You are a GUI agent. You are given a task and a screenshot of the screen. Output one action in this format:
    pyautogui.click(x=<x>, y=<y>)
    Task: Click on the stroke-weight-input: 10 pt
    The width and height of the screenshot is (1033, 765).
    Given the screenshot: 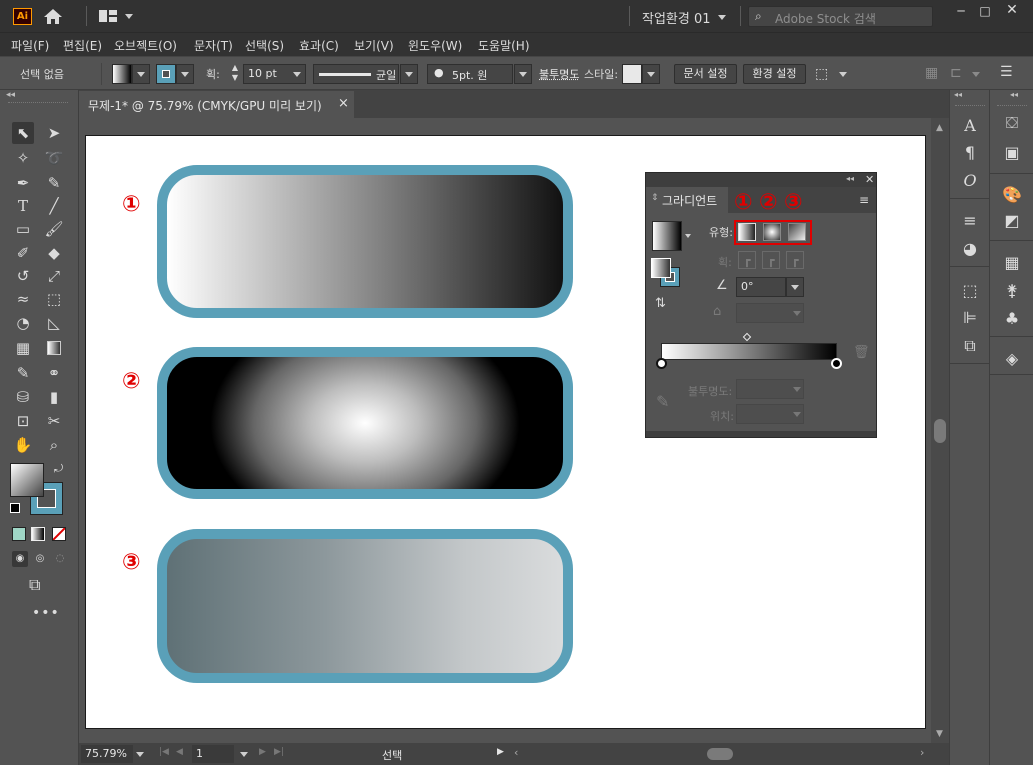 What is the action you would take?
    pyautogui.click(x=274, y=74)
    